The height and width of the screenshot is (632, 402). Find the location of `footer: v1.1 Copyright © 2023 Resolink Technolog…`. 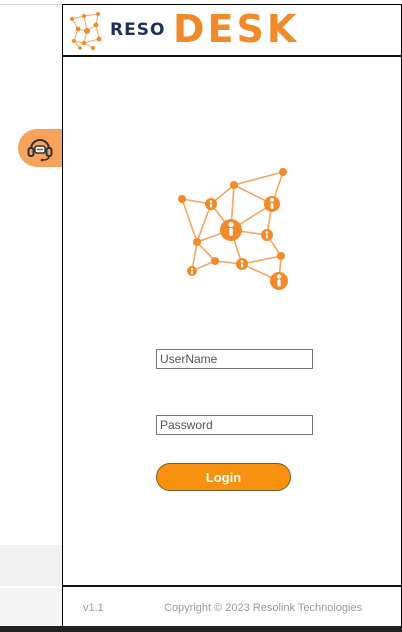

footer: v1.1 Copyright © 2023 Resolink Technolog… is located at coordinates (232, 607).